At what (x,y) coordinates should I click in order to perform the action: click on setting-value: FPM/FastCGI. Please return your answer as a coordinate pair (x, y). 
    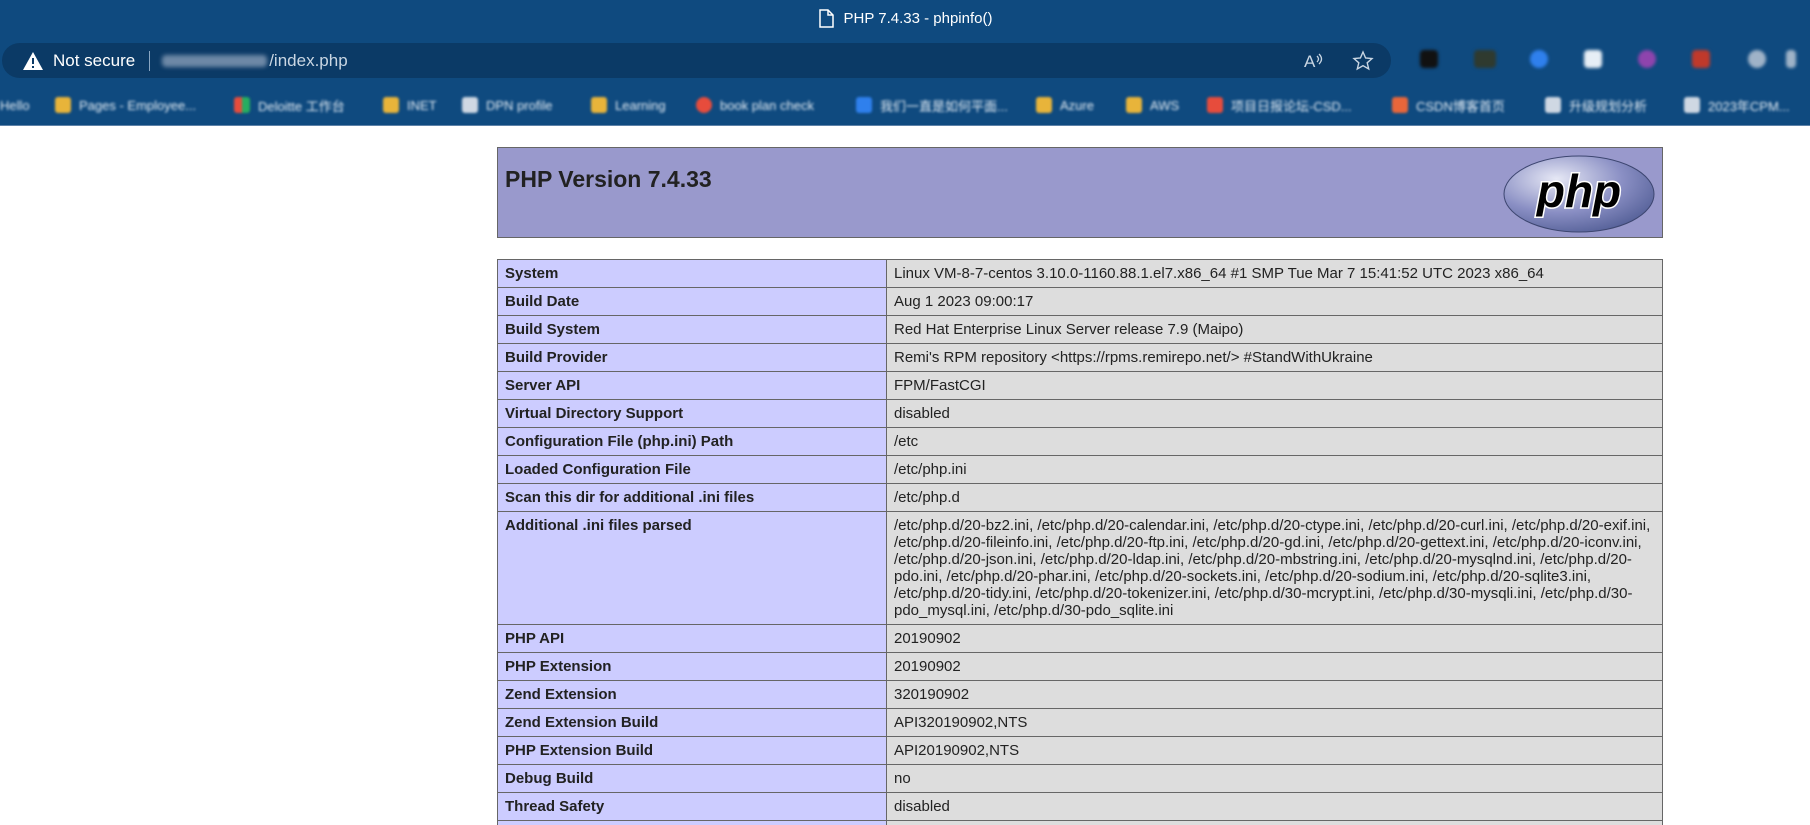
    Looking at the image, I should click on (1274, 385).